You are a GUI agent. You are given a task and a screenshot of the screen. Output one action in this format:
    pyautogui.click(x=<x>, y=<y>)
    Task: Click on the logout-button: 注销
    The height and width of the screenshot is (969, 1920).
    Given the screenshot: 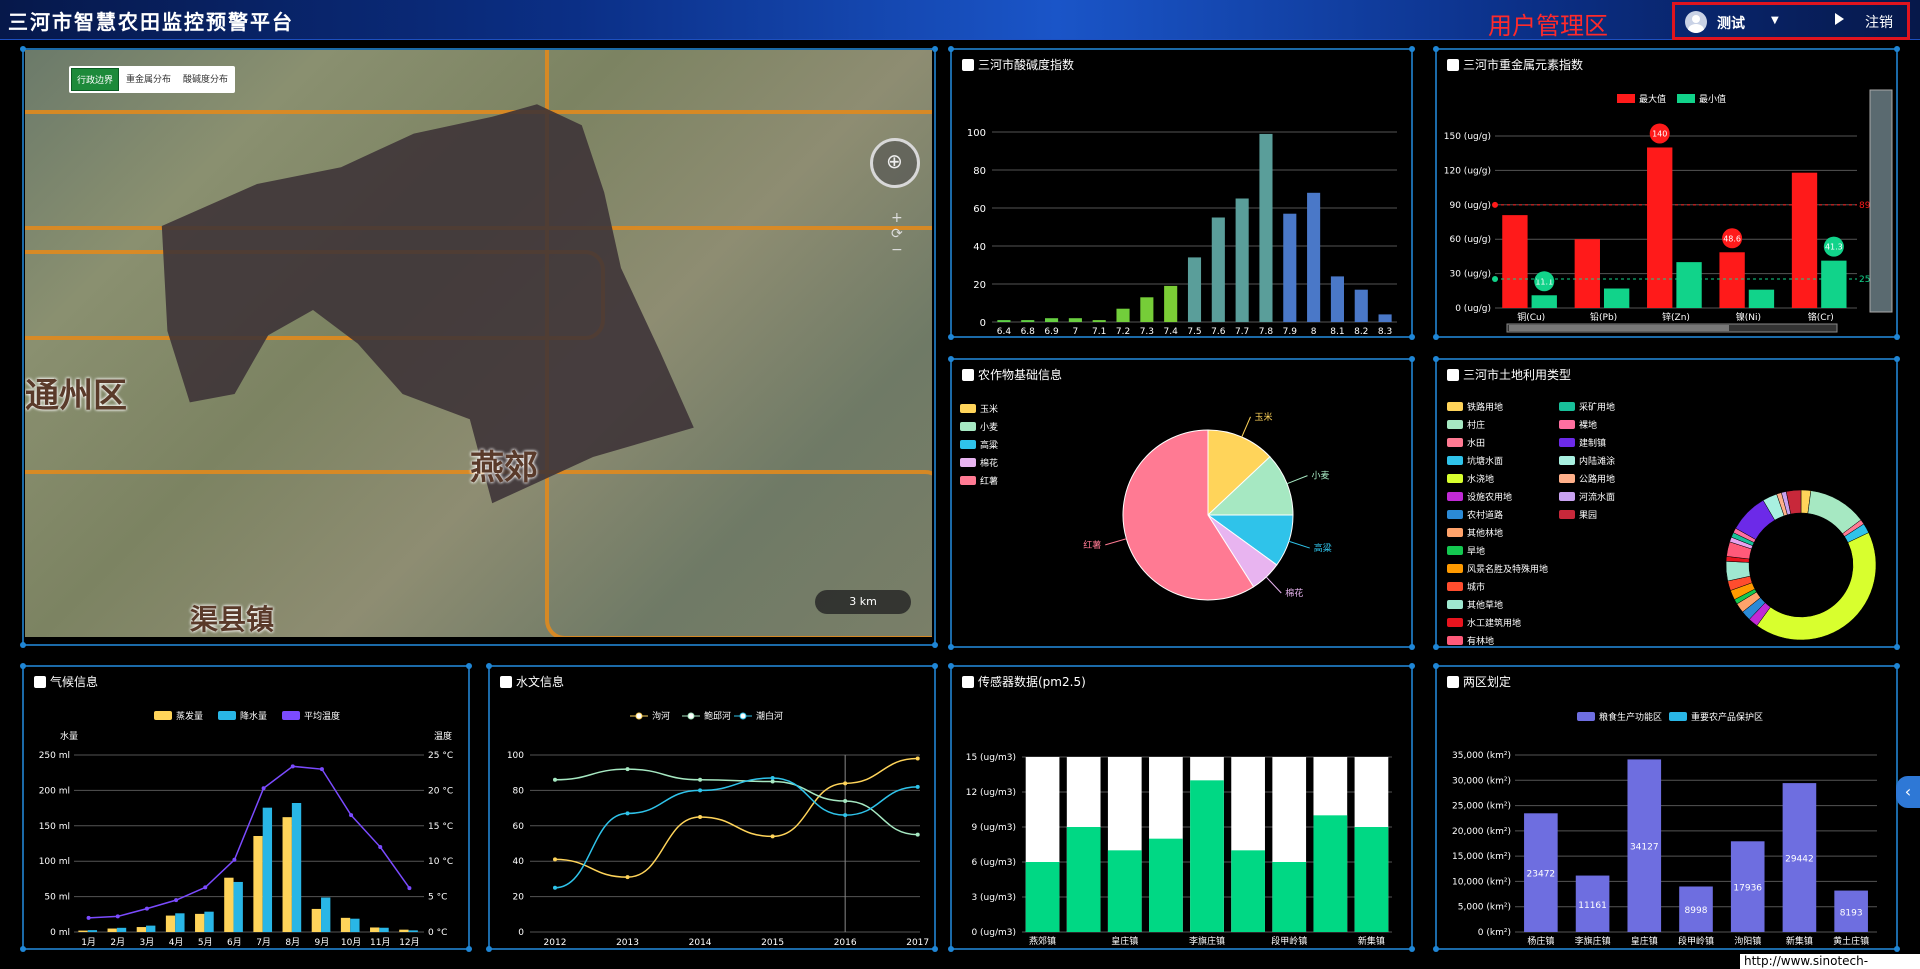 What is the action you would take?
    pyautogui.click(x=1879, y=22)
    